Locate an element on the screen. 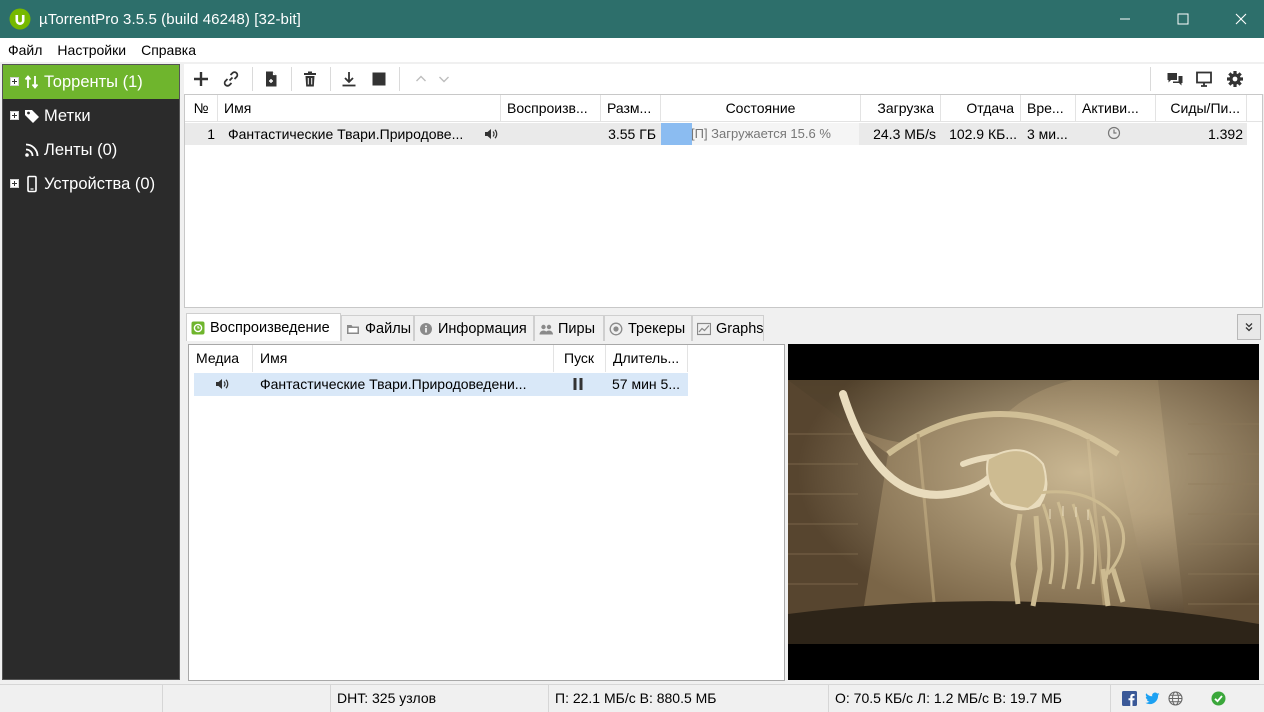 The width and height of the screenshot is (1264, 712). minimize-icon is located at coordinates (1125, 19).